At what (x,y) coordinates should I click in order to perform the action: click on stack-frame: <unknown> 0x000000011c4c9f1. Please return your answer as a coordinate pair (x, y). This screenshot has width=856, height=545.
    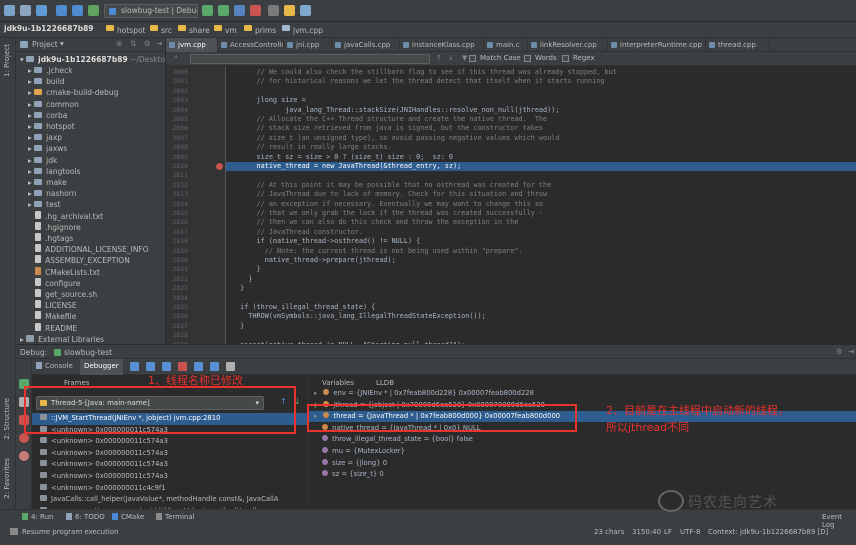
    Looking at the image, I should click on (169, 489).